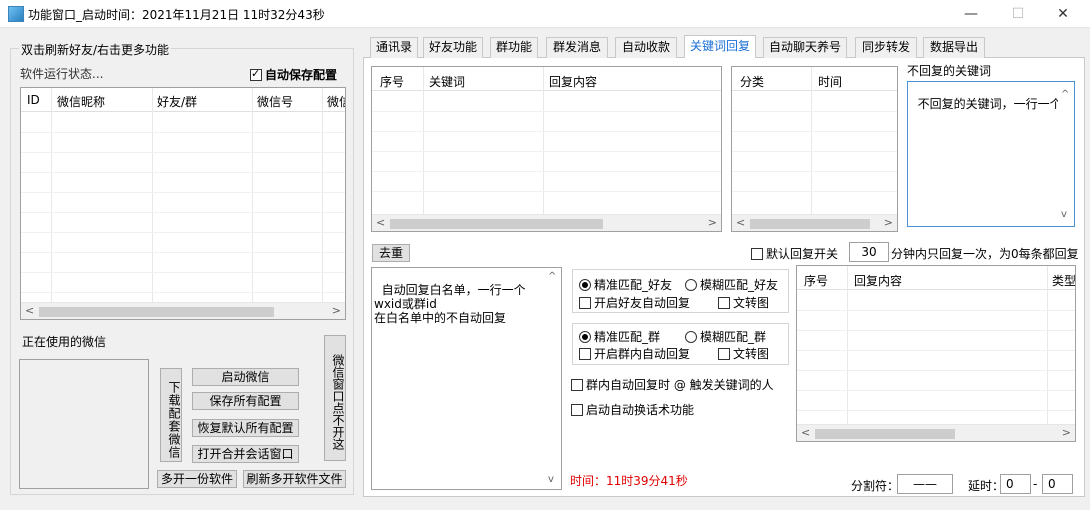 The height and width of the screenshot is (510, 1090). What do you see at coordinates (733, 337) in the screenshot?
I see `group-fuzzy-label: 模糊匹配_群` at bounding box center [733, 337].